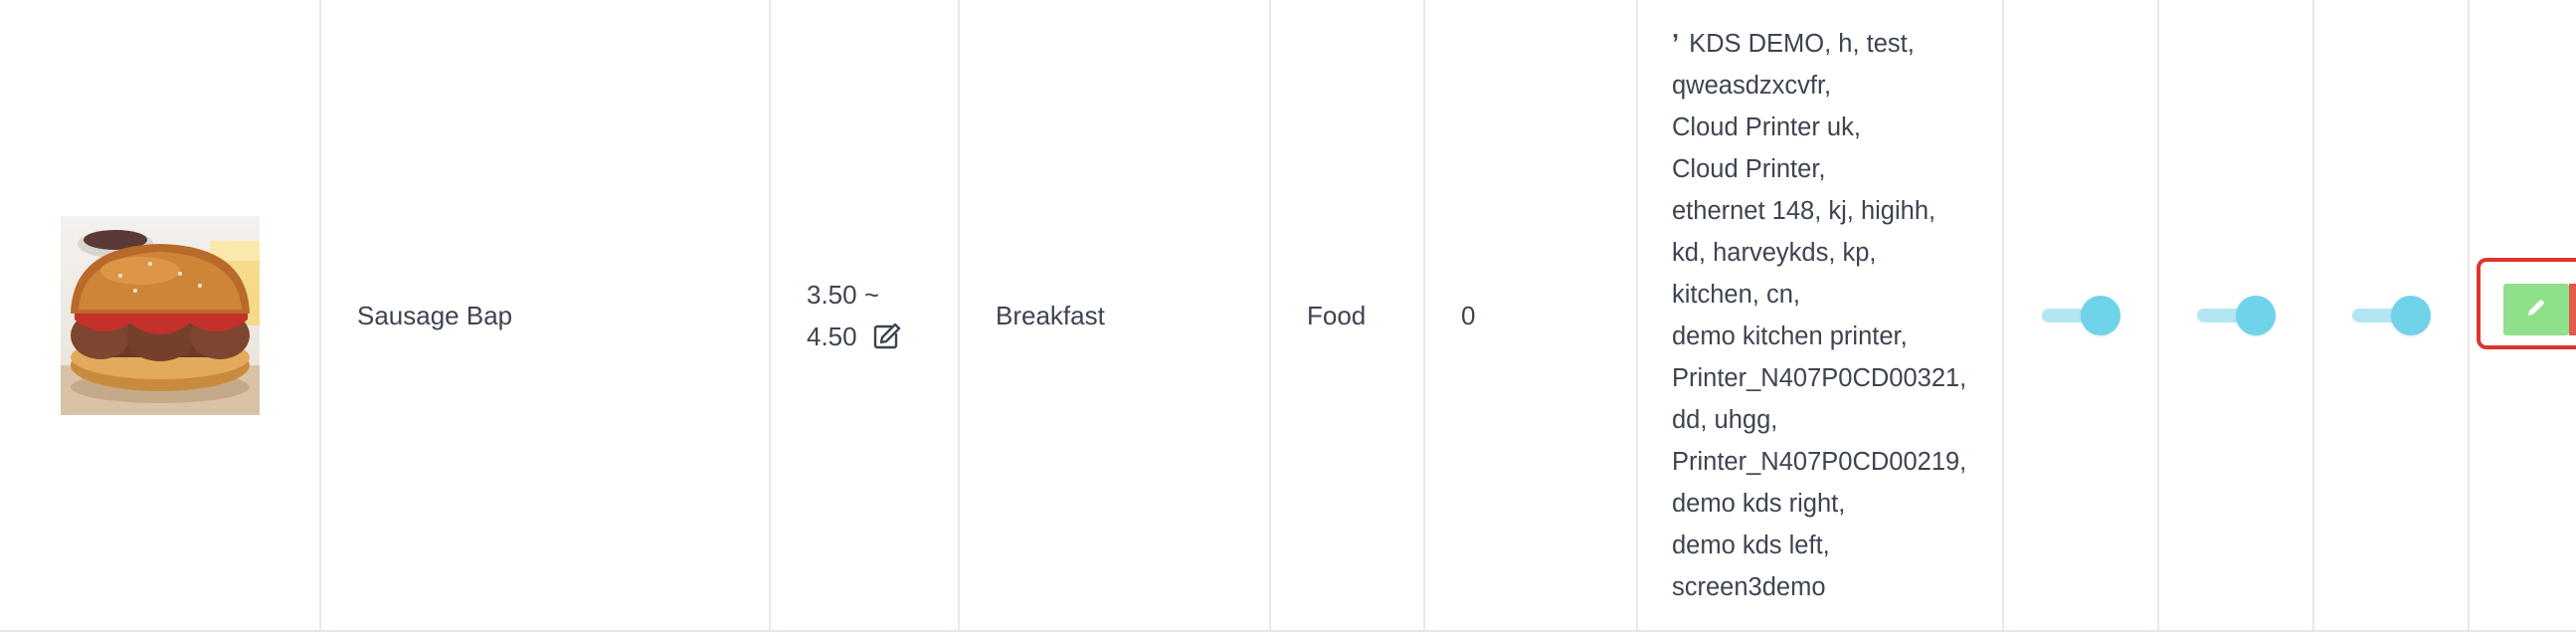  Describe the element at coordinates (1725, 419) in the screenshot. I see `printer-list-item: dd, uhgg,` at that location.